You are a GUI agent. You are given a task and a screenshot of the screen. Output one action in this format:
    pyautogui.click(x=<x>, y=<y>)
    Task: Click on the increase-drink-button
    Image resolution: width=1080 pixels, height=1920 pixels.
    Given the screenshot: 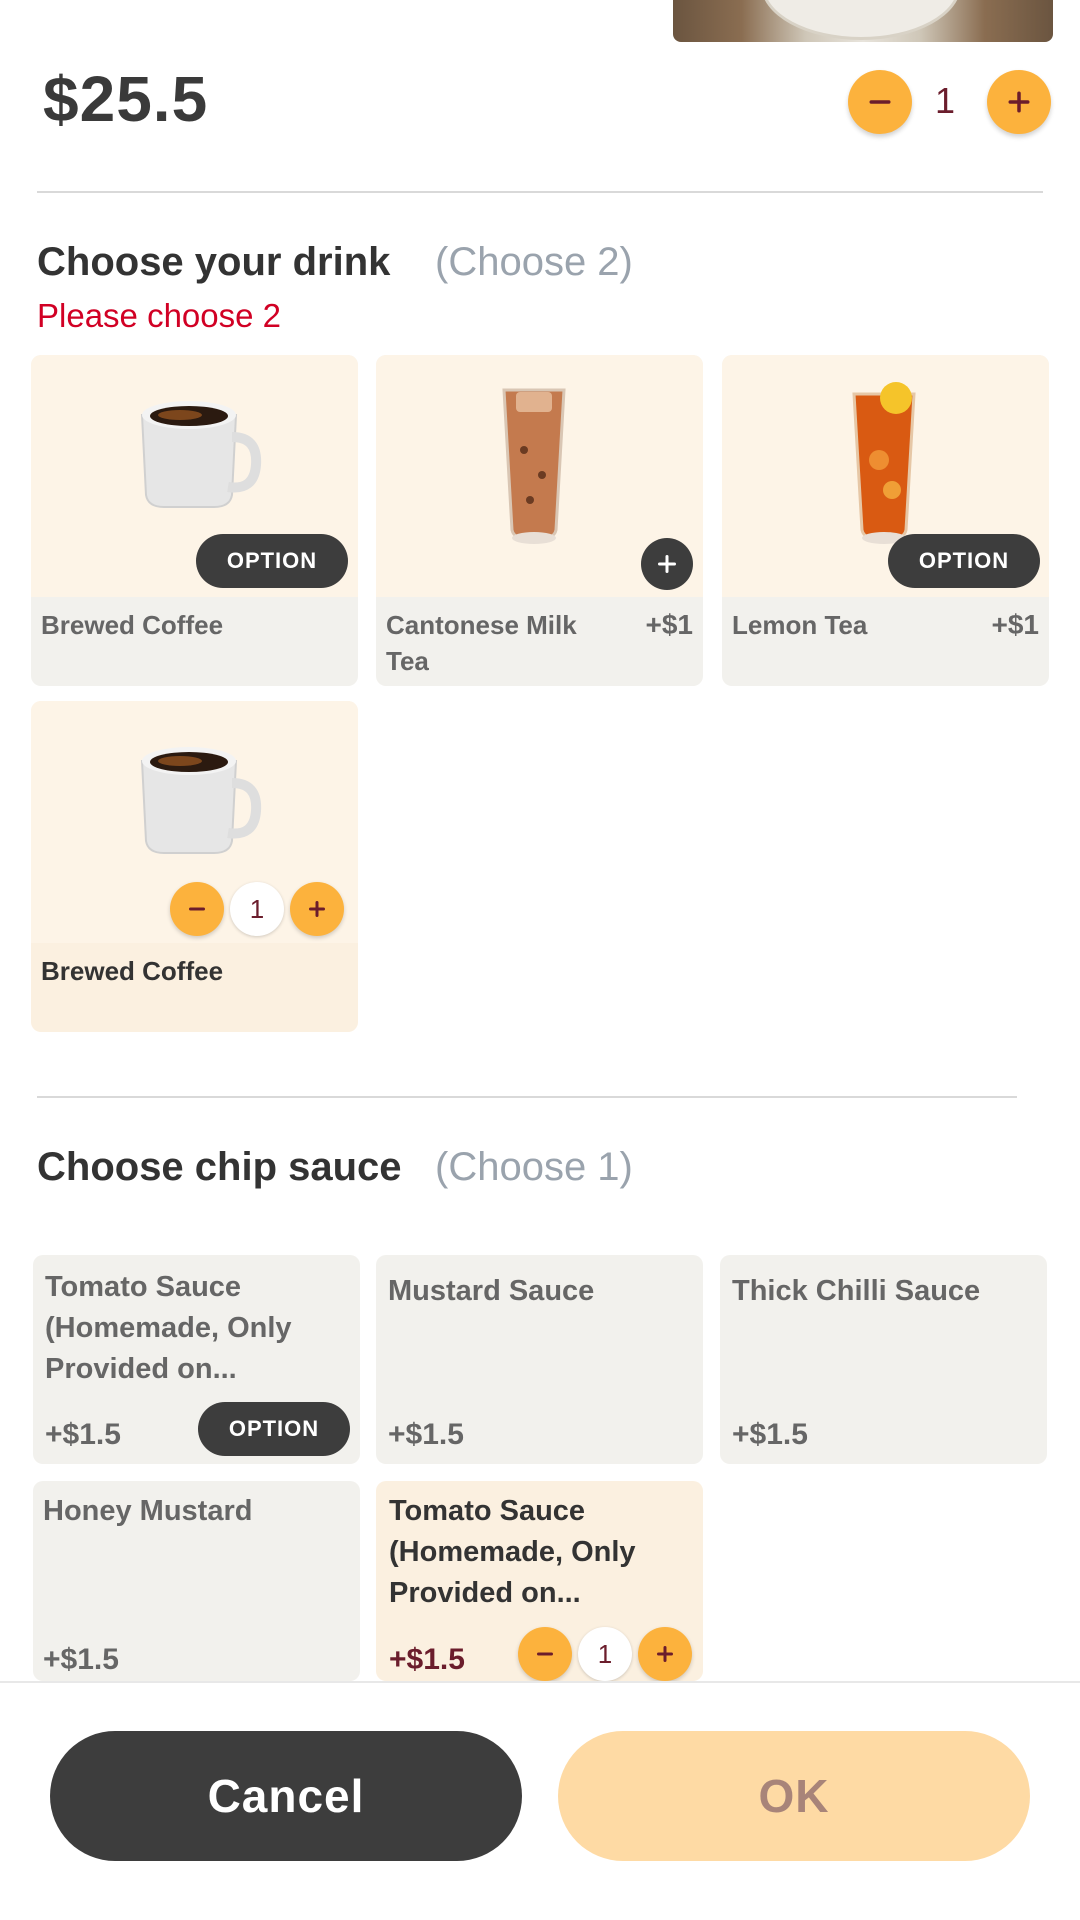 What is the action you would take?
    pyautogui.click(x=317, y=909)
    